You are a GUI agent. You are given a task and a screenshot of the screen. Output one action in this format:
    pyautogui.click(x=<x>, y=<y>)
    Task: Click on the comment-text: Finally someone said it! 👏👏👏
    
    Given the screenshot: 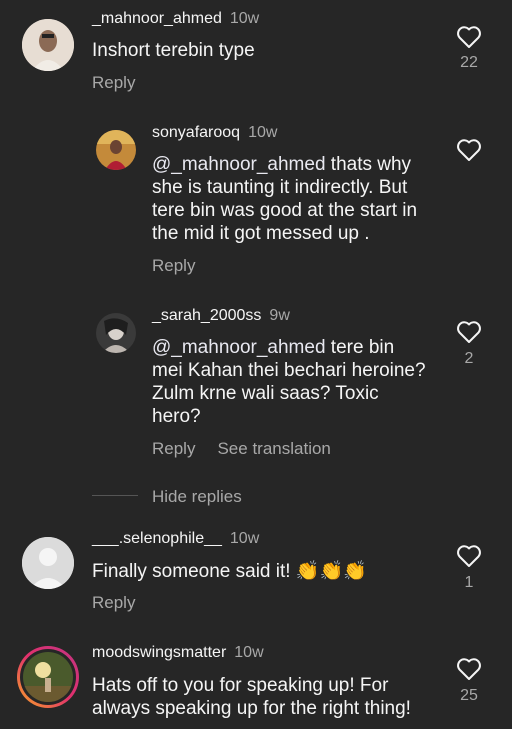 What is the action you would take?
    pyautogui.click(x=229, y=571)
    